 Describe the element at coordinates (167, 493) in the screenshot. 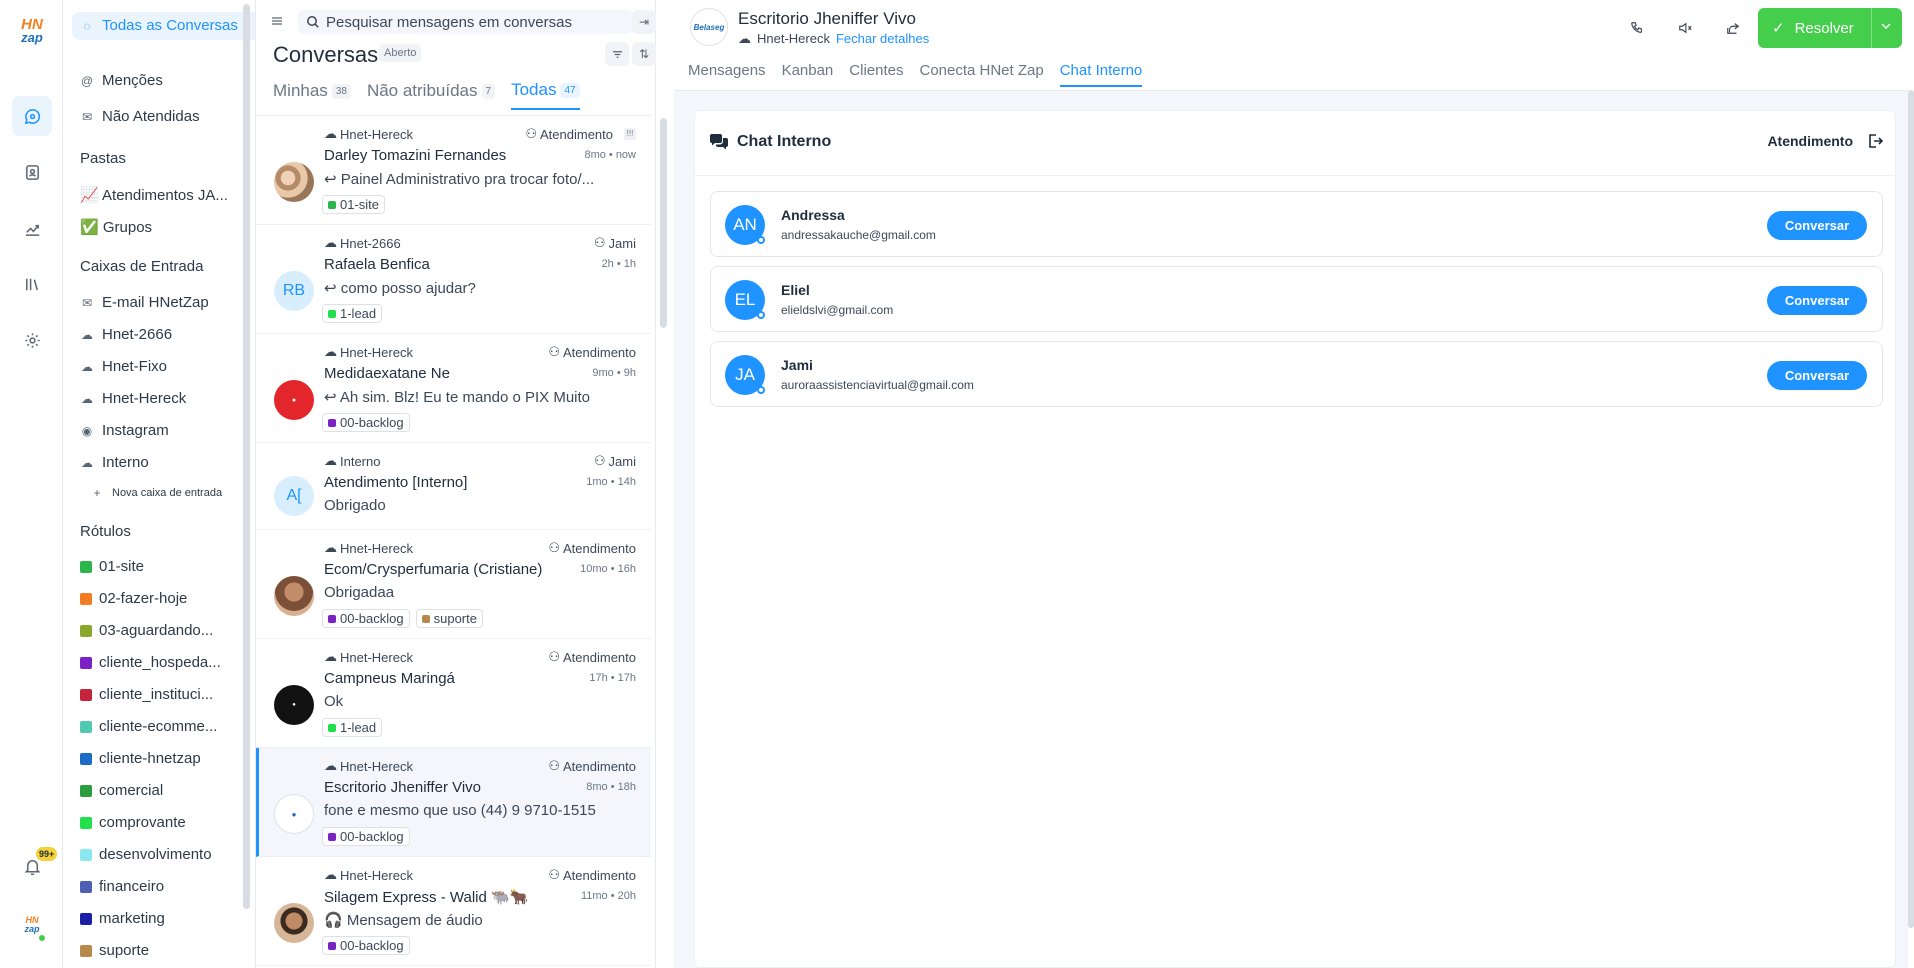

I see `new-inbox-label: Nova caixa de entrada` at that location.